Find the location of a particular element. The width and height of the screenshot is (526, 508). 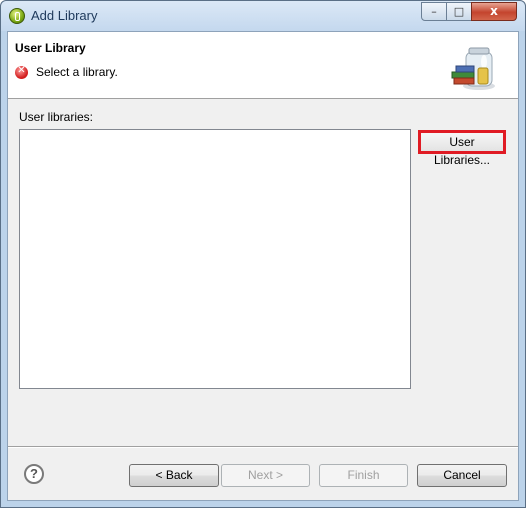

close-icon: x is located at coordinates (494, 11).